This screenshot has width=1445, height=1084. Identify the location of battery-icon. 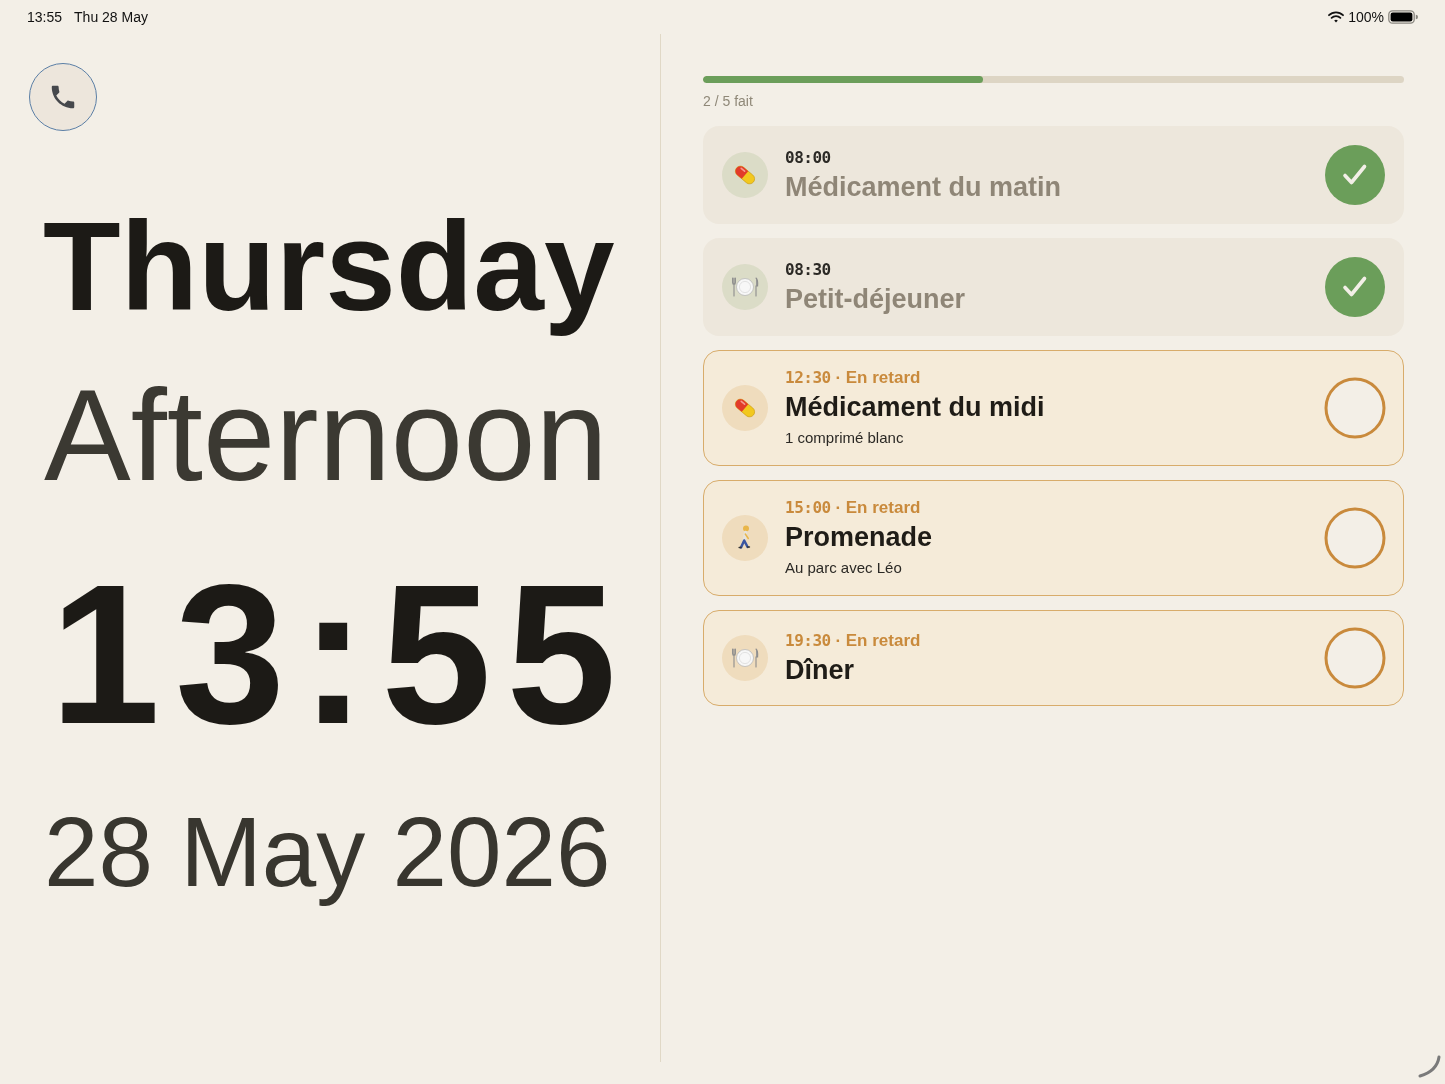
(1403, 17).